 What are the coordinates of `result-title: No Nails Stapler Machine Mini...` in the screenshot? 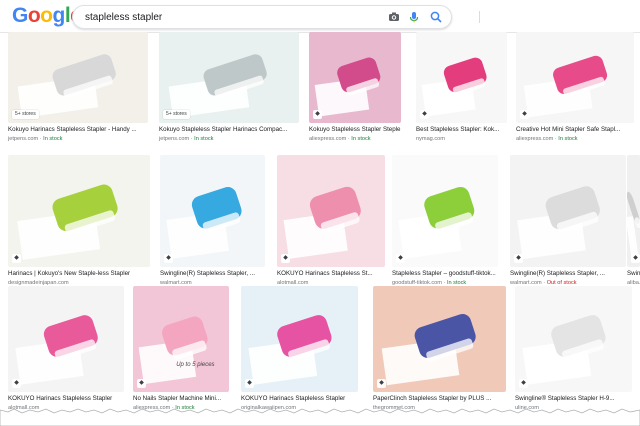 It's located at (181, 399).